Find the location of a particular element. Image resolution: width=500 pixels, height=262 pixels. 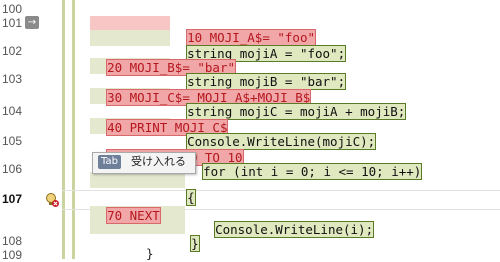

line-number: 106 is located at coordinates (11, 169).